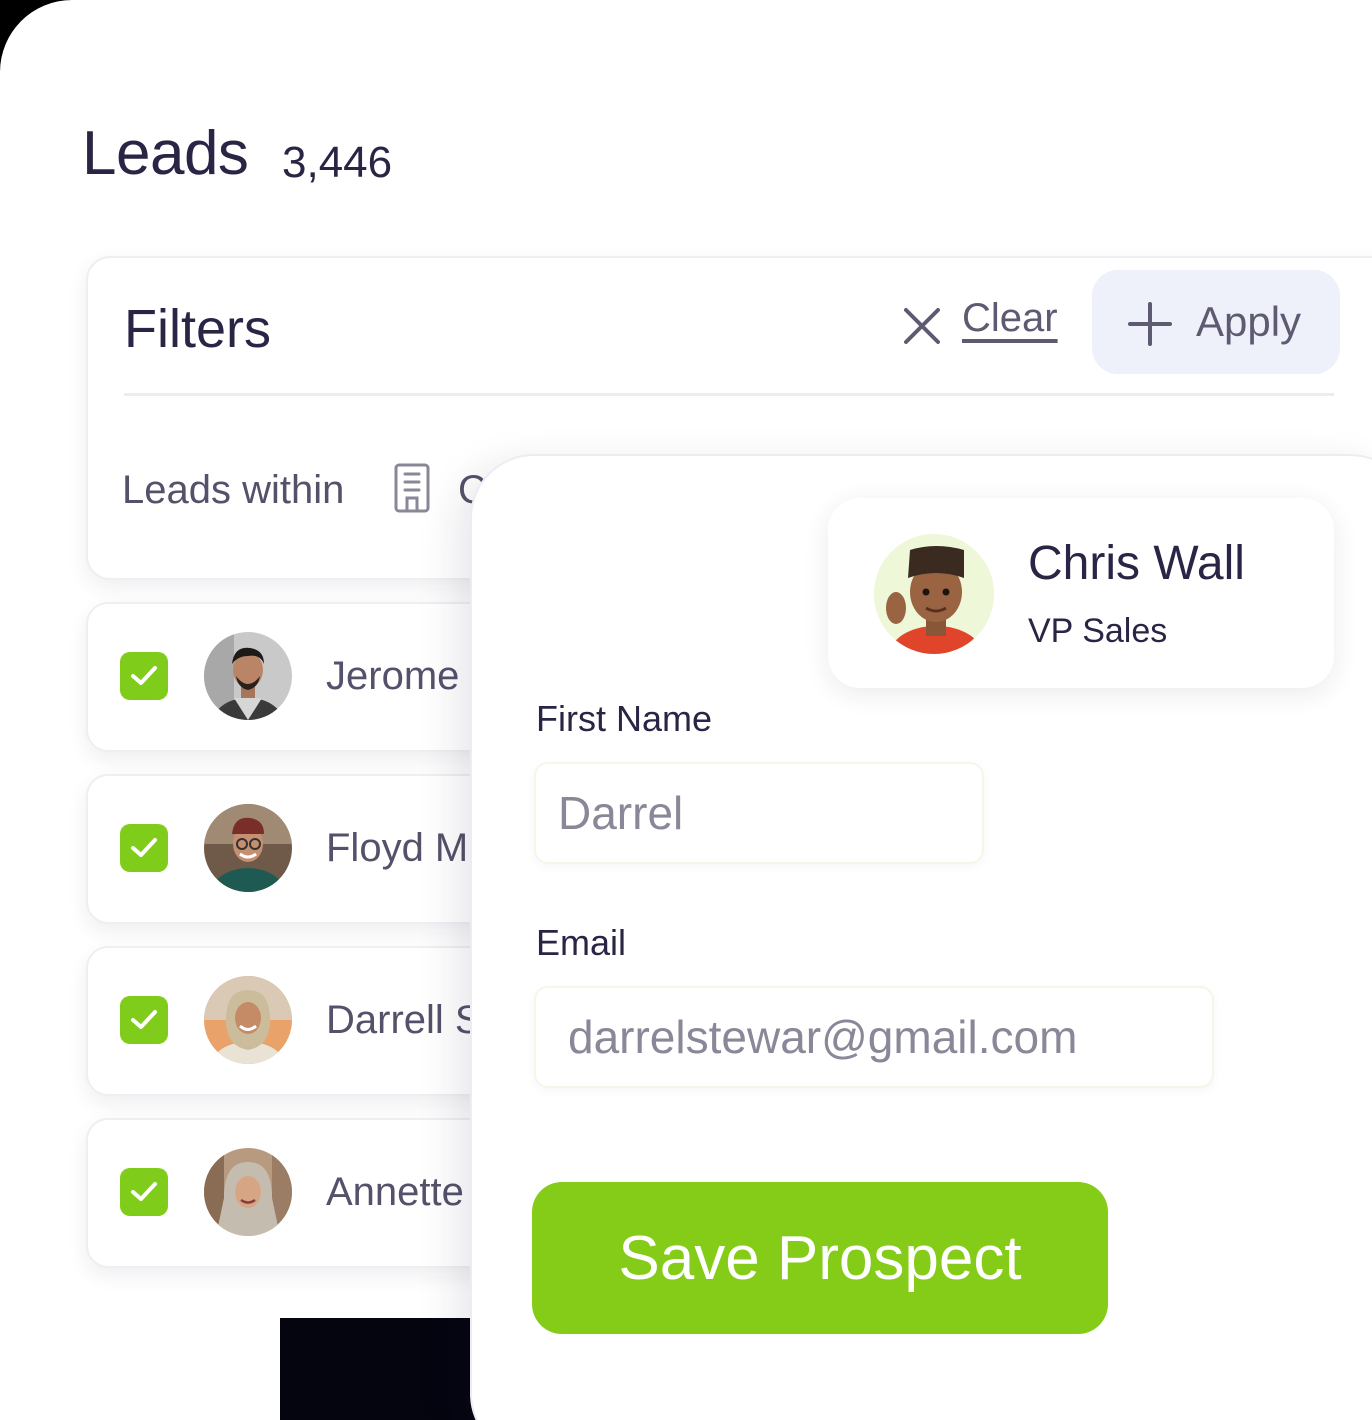 This screenshot has height=1420, width=1372. I want to click on email-label: Email, so click(581, 942).